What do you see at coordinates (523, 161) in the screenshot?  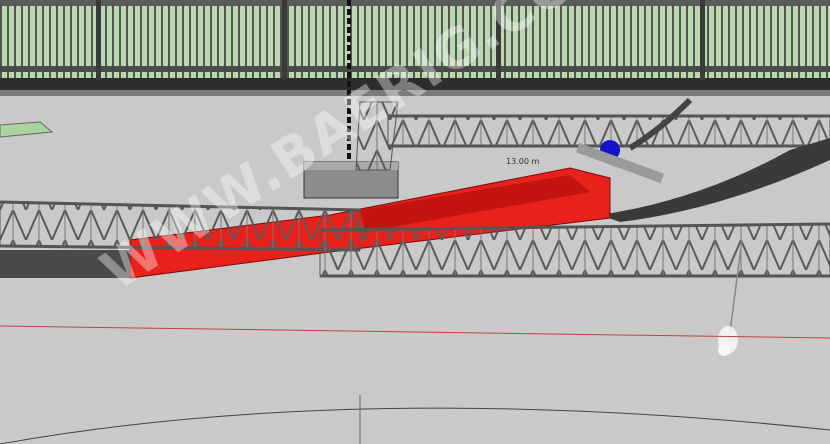 I see `dimension-label: 13.00 m` at bounding box center [523, 161].